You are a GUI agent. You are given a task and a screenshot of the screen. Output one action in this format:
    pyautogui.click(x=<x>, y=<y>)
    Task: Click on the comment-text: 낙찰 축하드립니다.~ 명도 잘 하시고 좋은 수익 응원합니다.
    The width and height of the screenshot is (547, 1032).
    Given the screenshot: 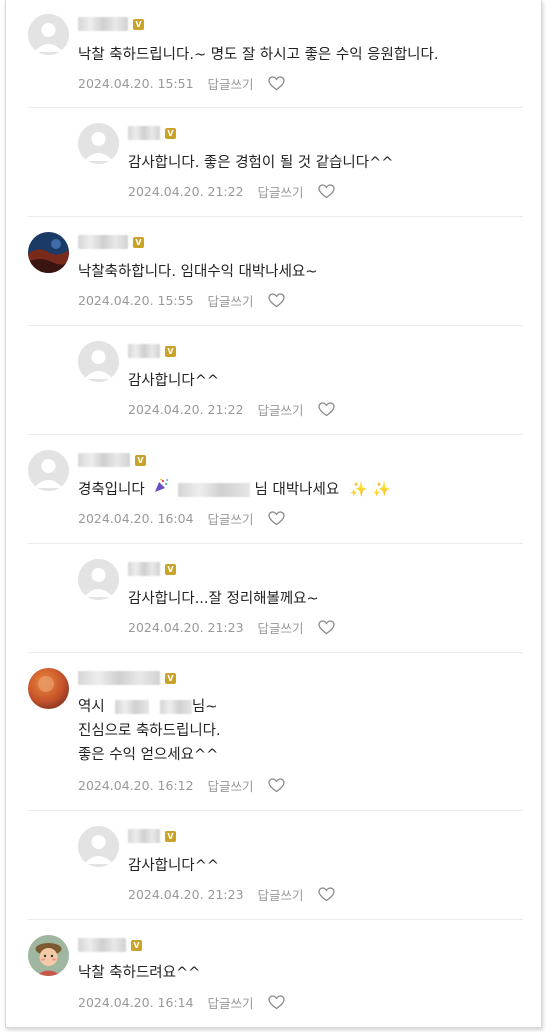 What is the action you would take?
    pyautogui.click(x=258, y=55)
    